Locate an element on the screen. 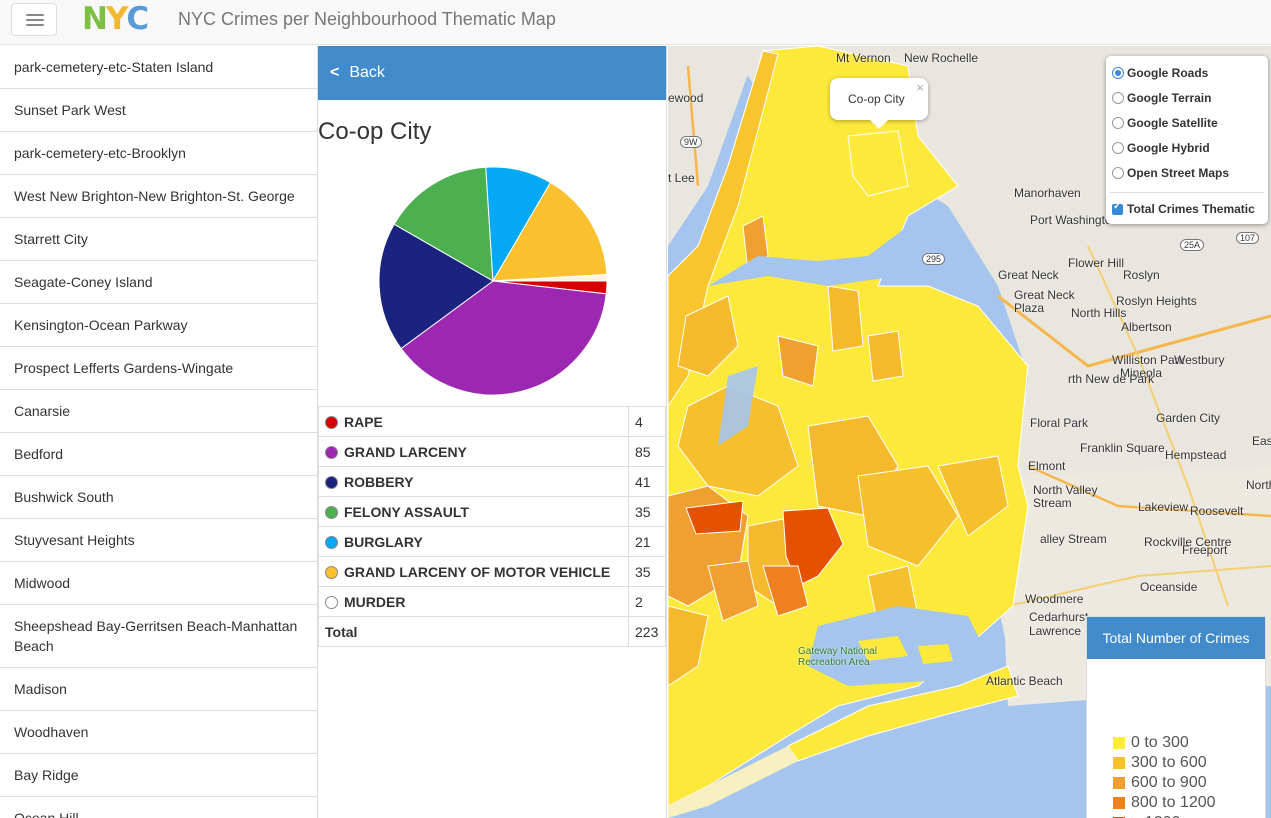 Image resolution: width=1271 pixels, height=818 pixels. layer-option-google-hybrid: Google Hybrid is located at coordinates (1161, 148).